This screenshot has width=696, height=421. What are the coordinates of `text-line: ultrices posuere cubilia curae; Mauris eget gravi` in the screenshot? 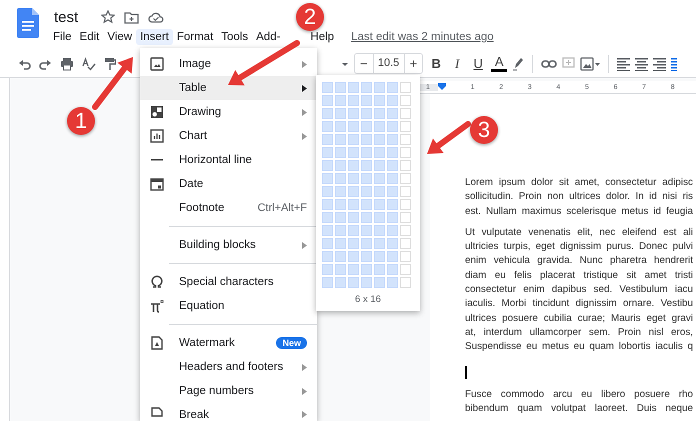 It's located at (579, 319).